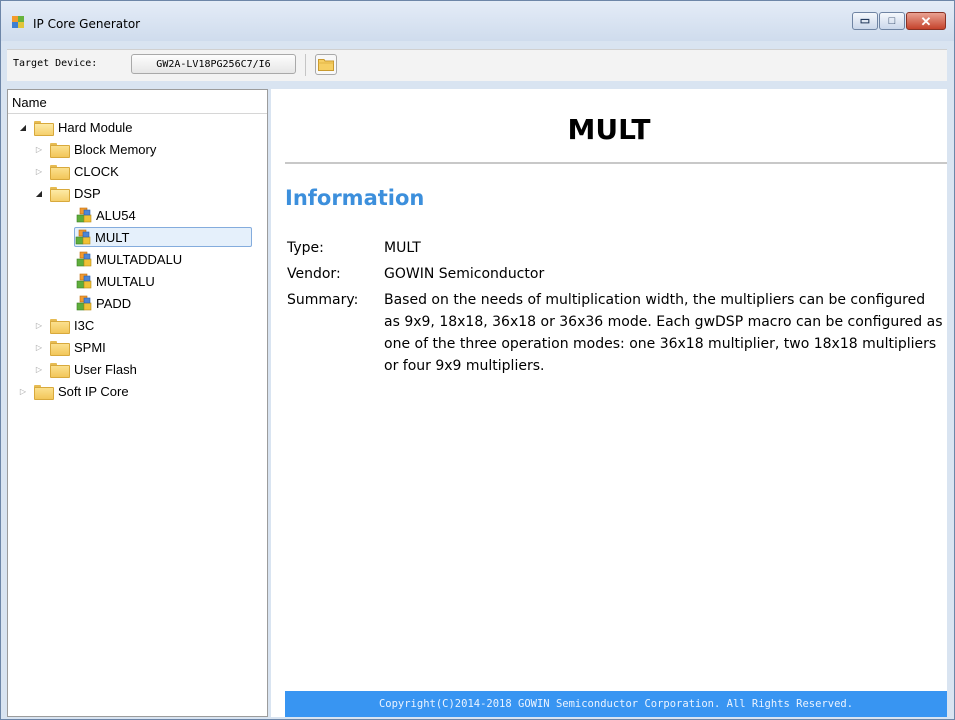 This screenshot has width=955, height=720. I want to click on title-divider, so click(616, 163).